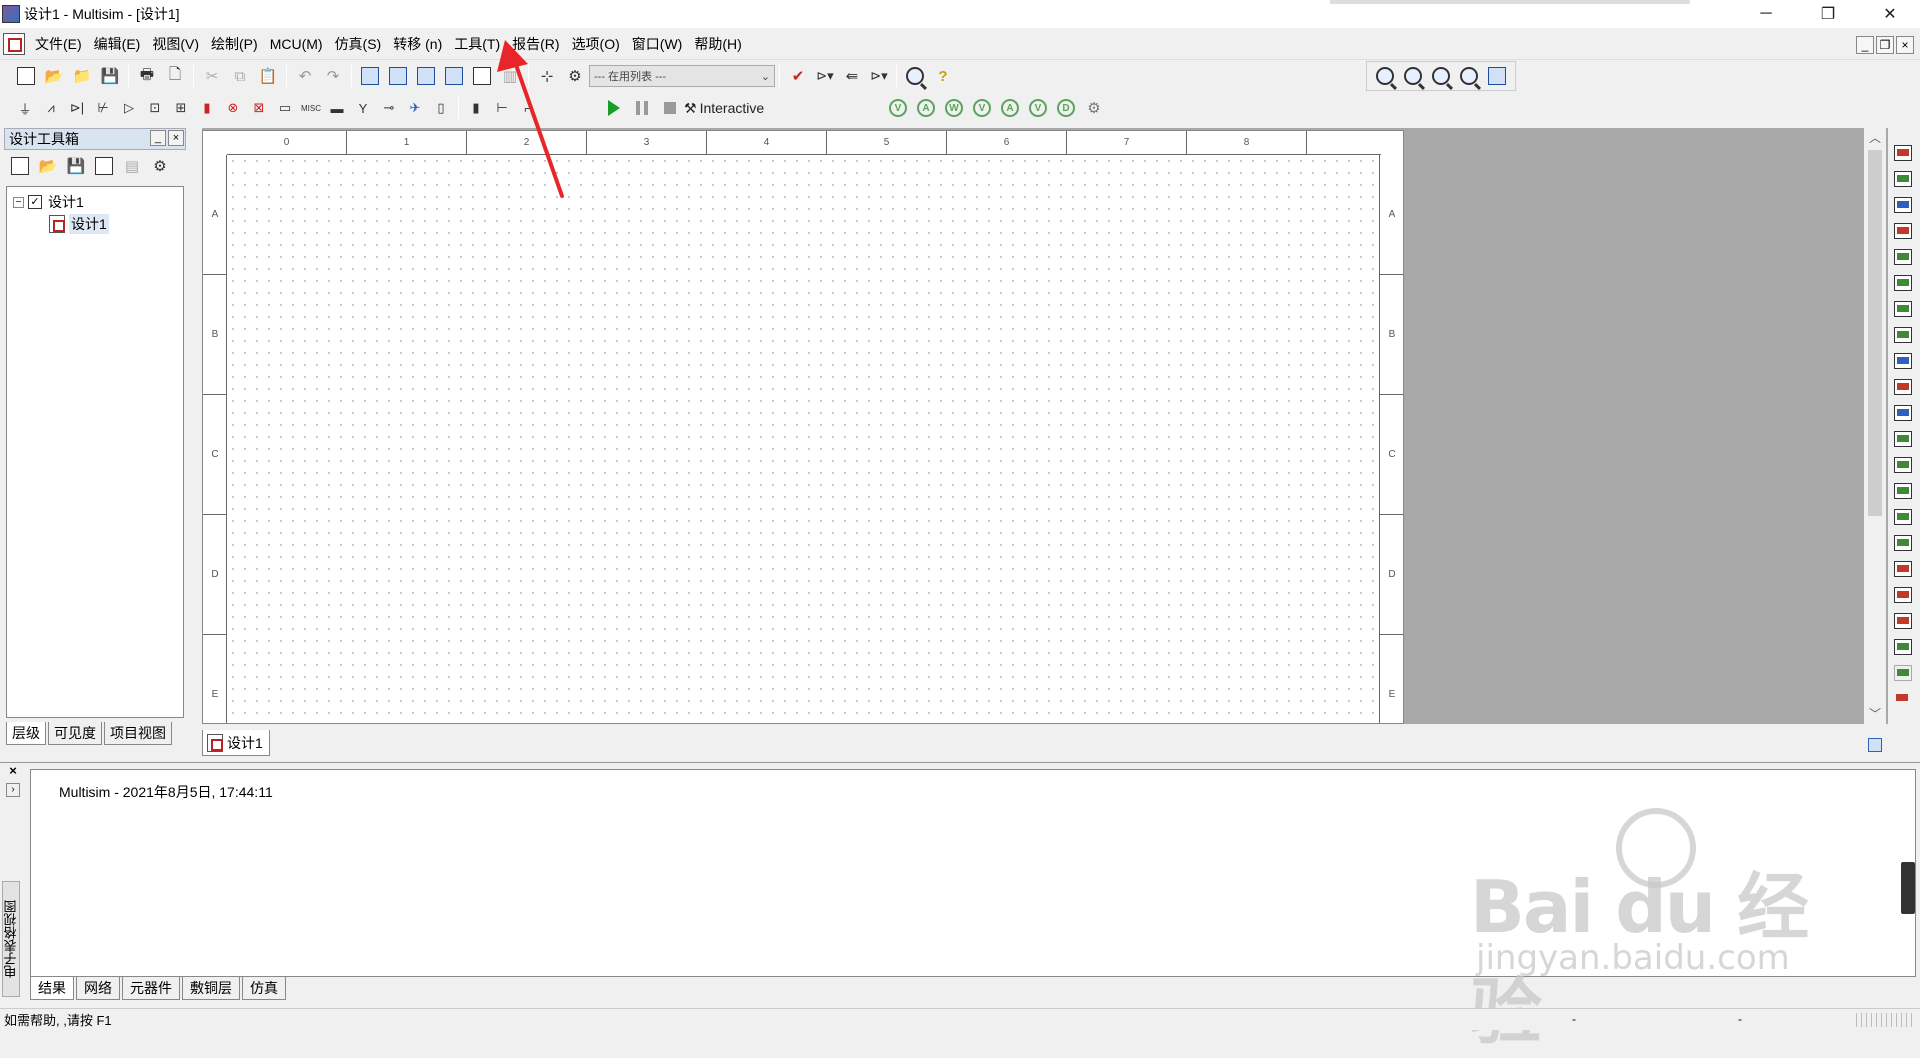  What do you see at coordinates (110, 76) in the screenshot?
I see `save-icon: 💾` at bounding box center [110, 76].